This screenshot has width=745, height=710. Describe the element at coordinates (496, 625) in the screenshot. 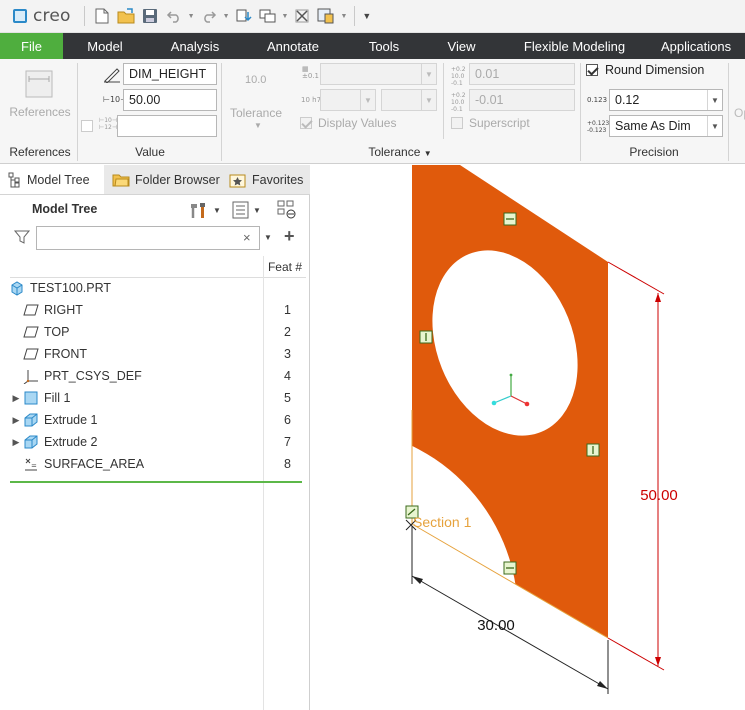

I see `width-dimension-value: 30.00` at that location.